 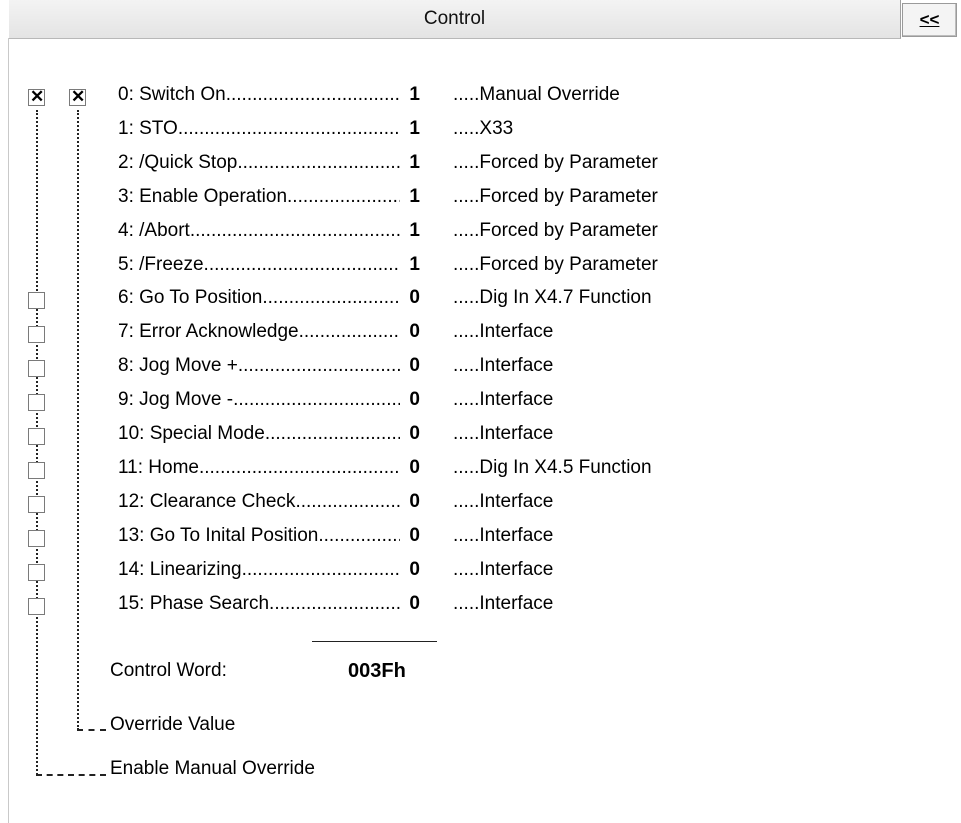 I want to click on bit-label: 0: Switch On, so click(x=268, y=95).